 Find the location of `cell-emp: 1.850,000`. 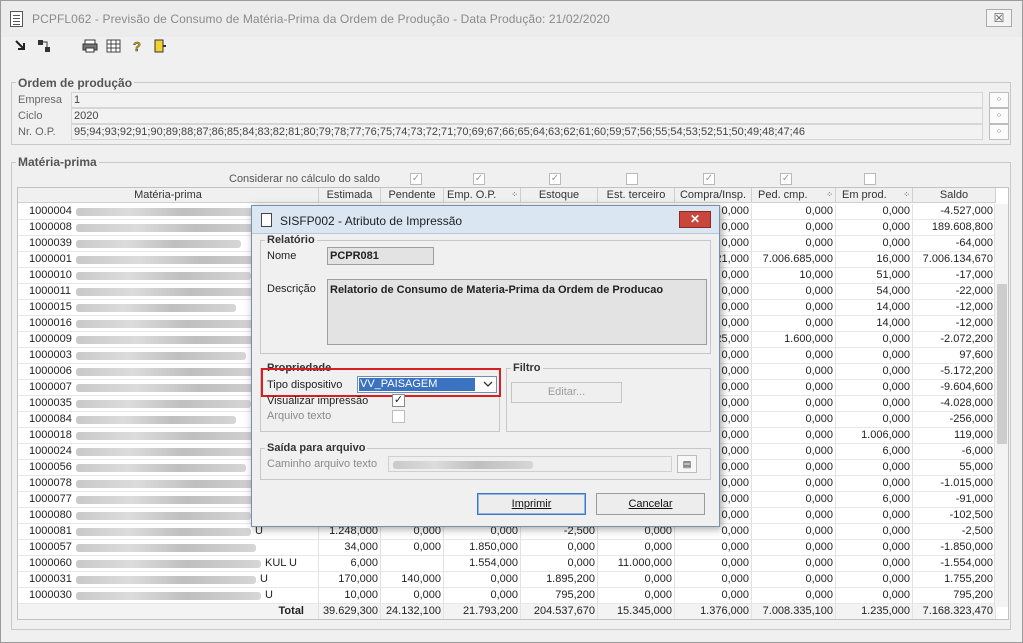

cell-emp: 1.850,000 is located at coordinates (482, 548).